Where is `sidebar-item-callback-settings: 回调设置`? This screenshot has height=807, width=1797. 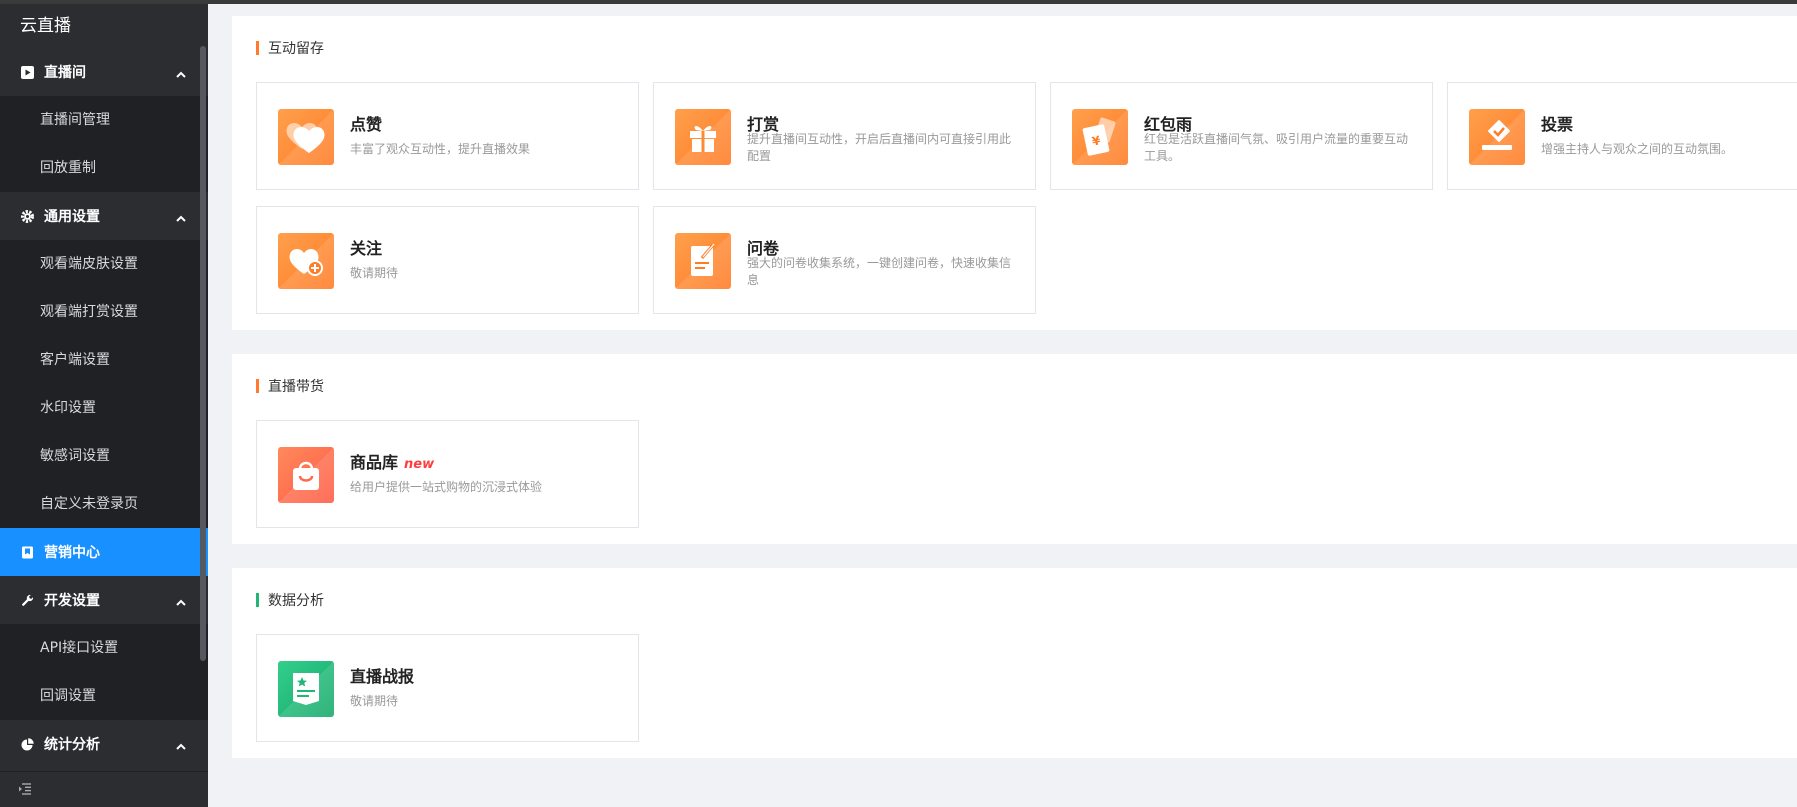 sidebar-item-callback-settings: 回调设置 is located at coordinates (104, 696).